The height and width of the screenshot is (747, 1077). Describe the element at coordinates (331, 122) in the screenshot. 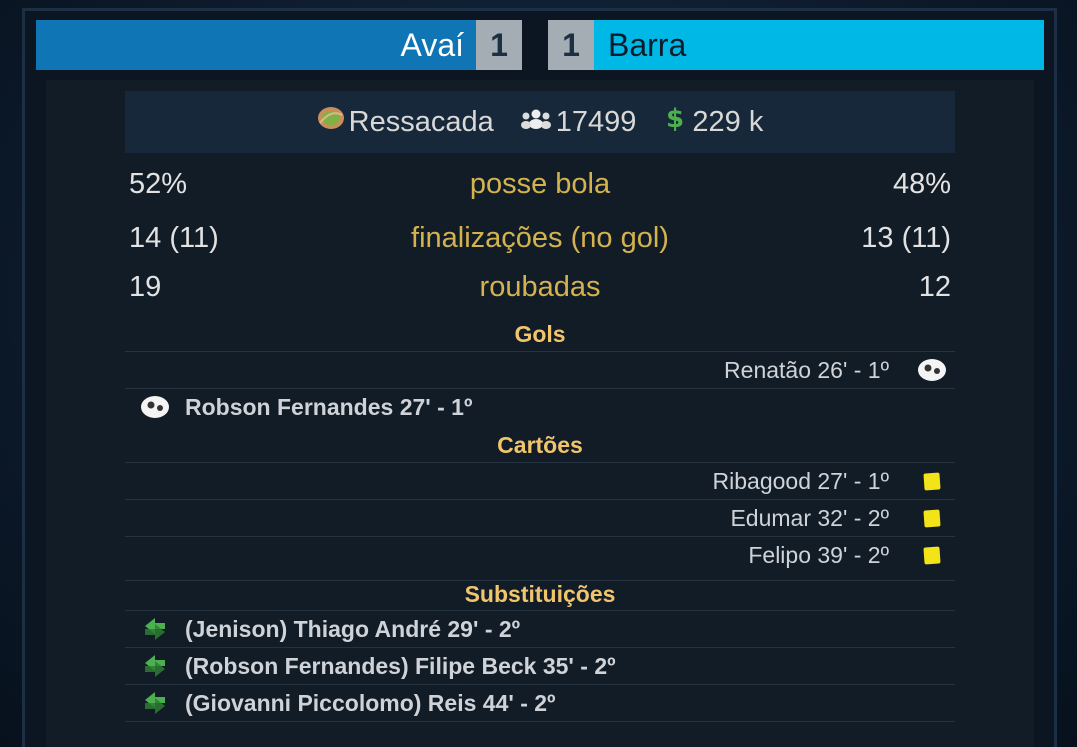

I see `stadium-icon` at that location.